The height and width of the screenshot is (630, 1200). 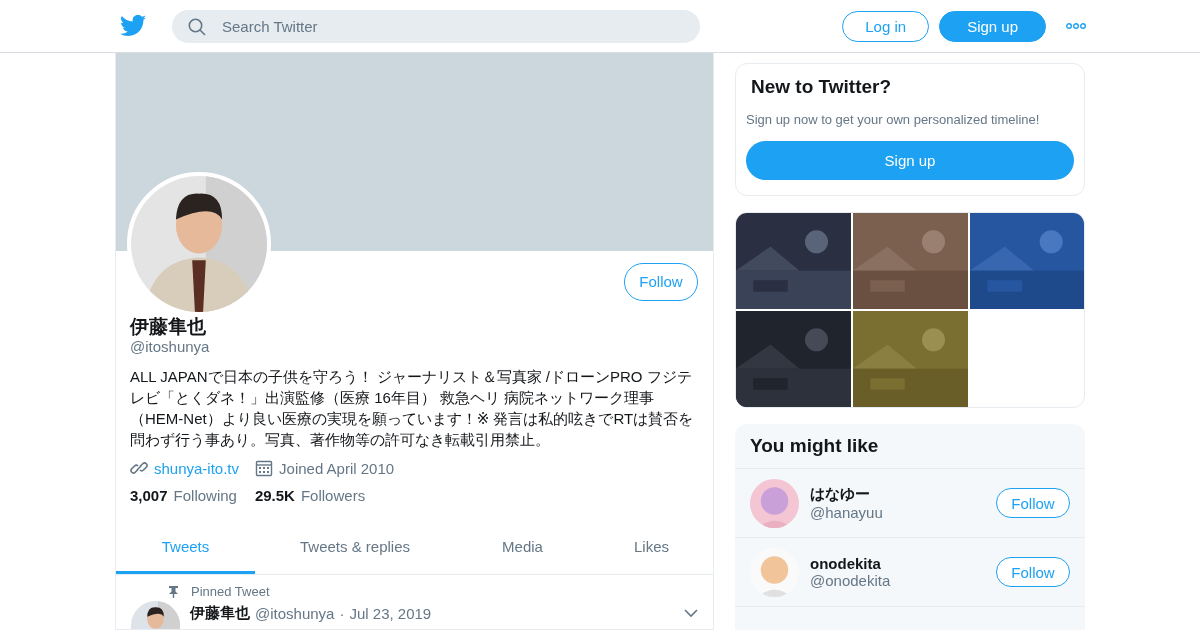 I want to click on joined-date: Joined April 2010, so click(x=337, y=468).